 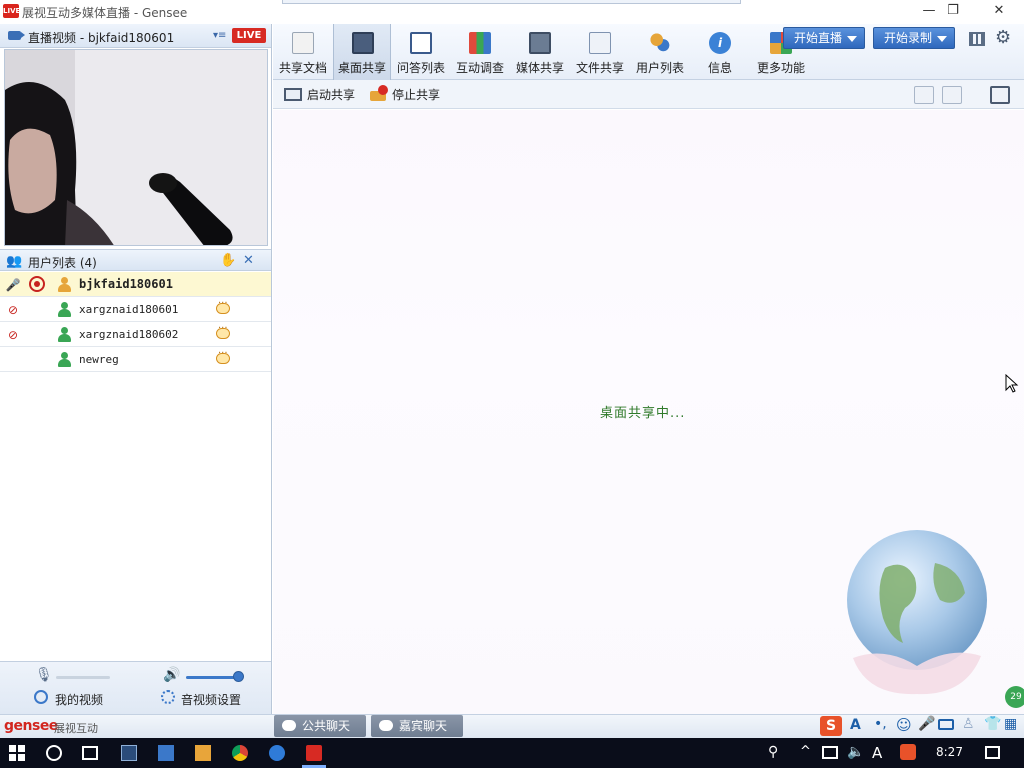 I want to click on fullscreen-icon, so click(x=924, y=95).